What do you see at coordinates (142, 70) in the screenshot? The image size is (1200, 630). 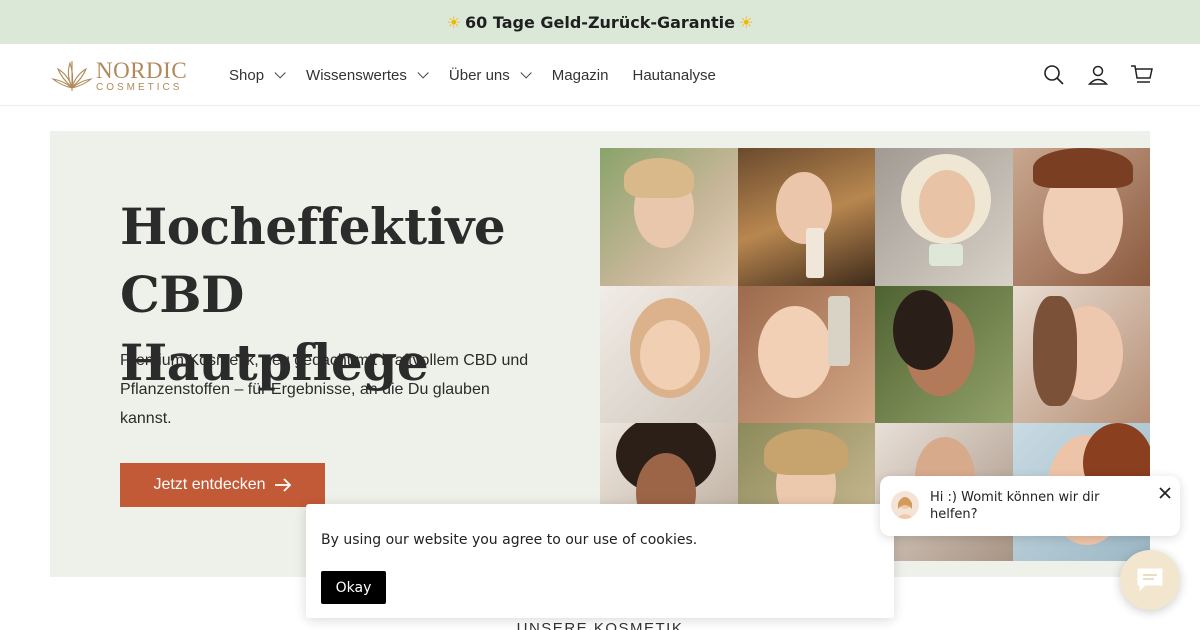 I see `logo-word-nordic: NORDIC` at bounding box center [142, 70].